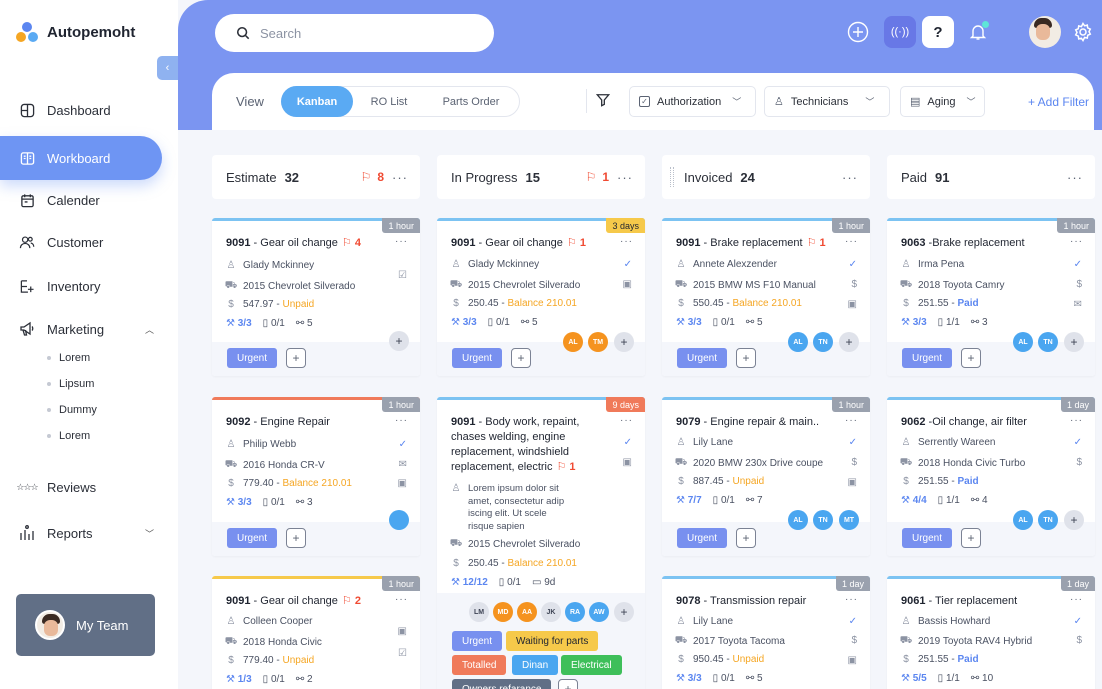 The height and width of the screenshot is (689, 1102). I want to click on add-icon, so click(858, 32).